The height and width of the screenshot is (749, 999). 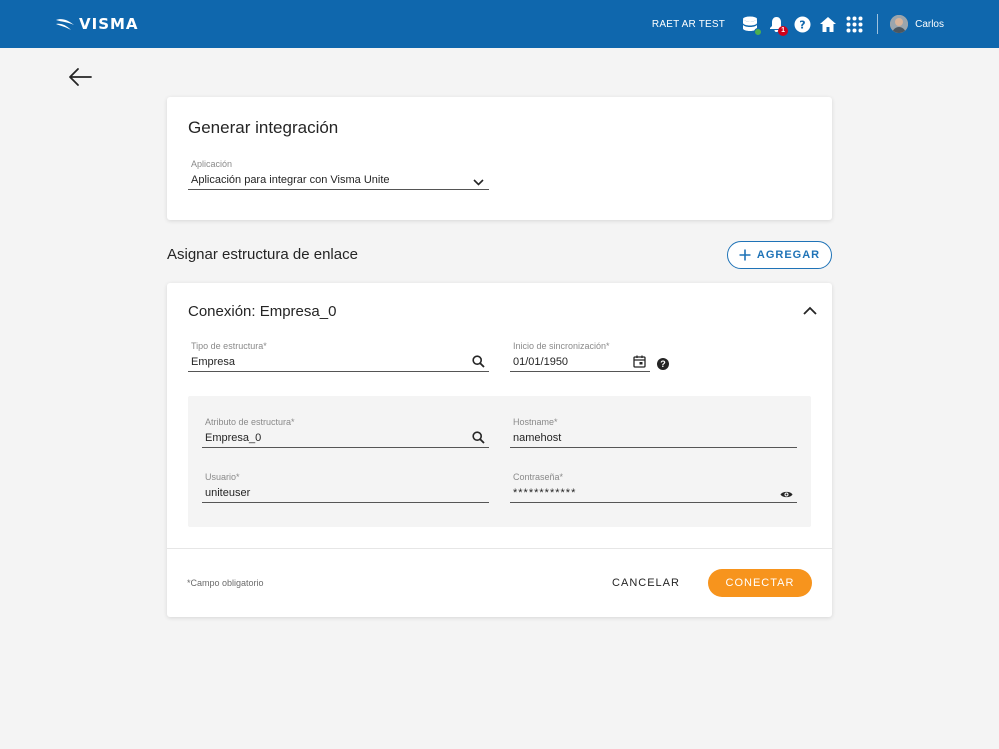 What do you see at coordinates (545, 493) in the screenshot?
I see `password-value: ************` at bounding box center [545, 493].